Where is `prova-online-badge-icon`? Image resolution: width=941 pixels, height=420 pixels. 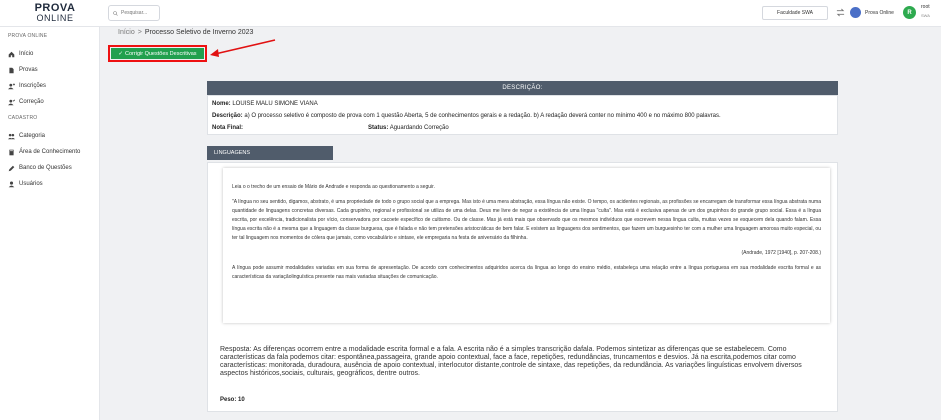 prova-online-badge-icon is located at coordinates (855, 12).